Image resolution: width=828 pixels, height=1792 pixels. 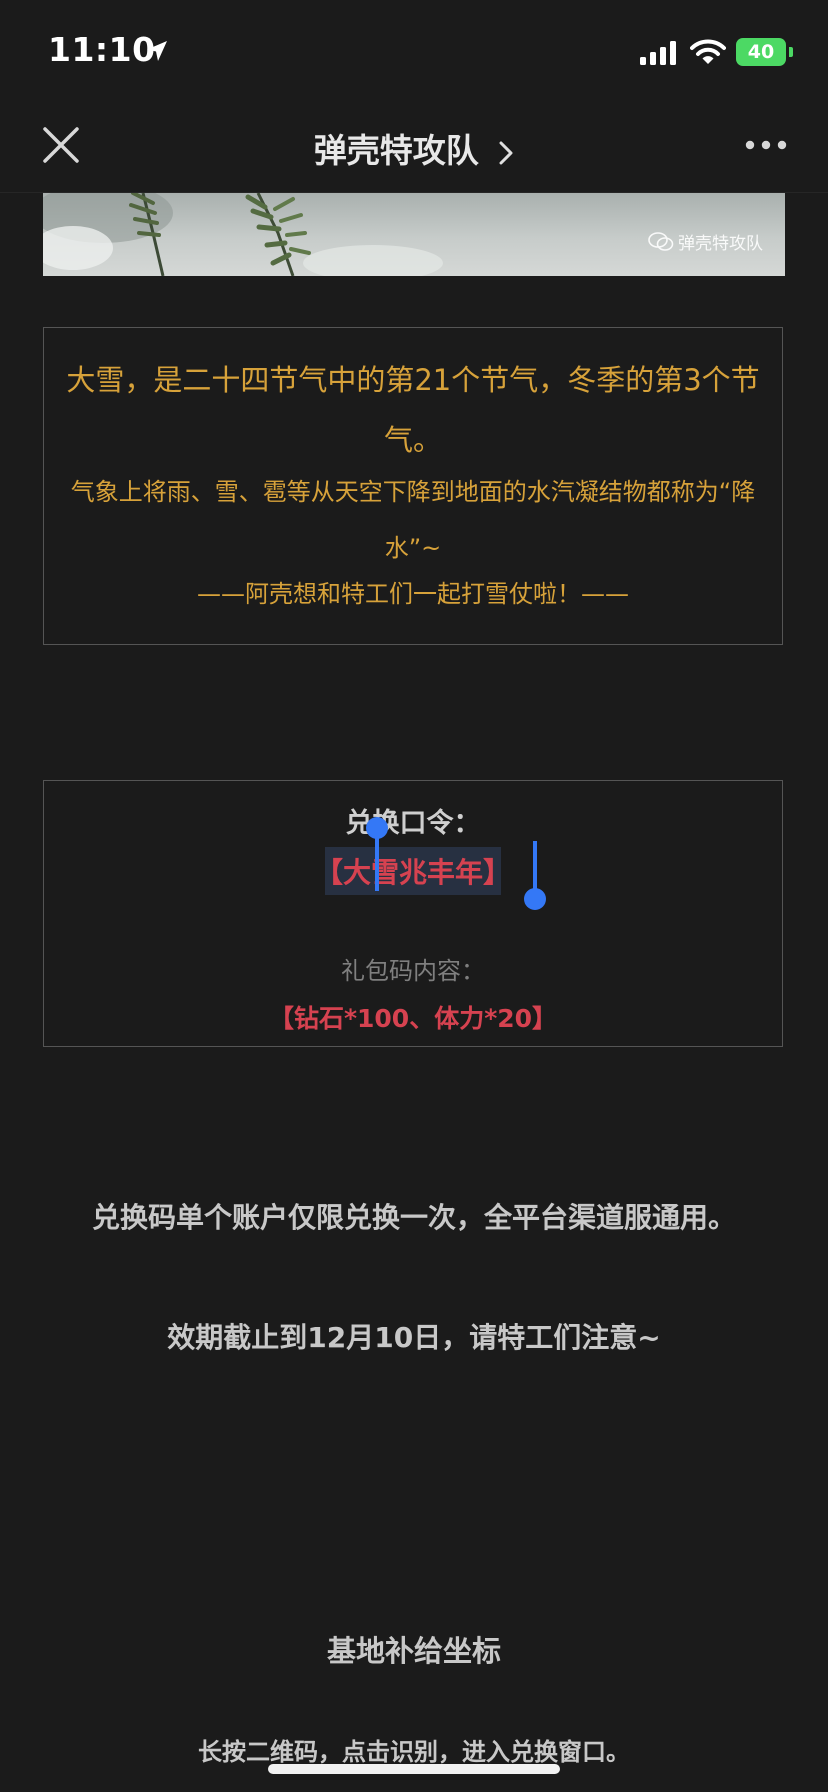 What do you see at coordinates (377, 828) in the screenshot?
I see `selection-start-knob` at bounding box center [377, 828].